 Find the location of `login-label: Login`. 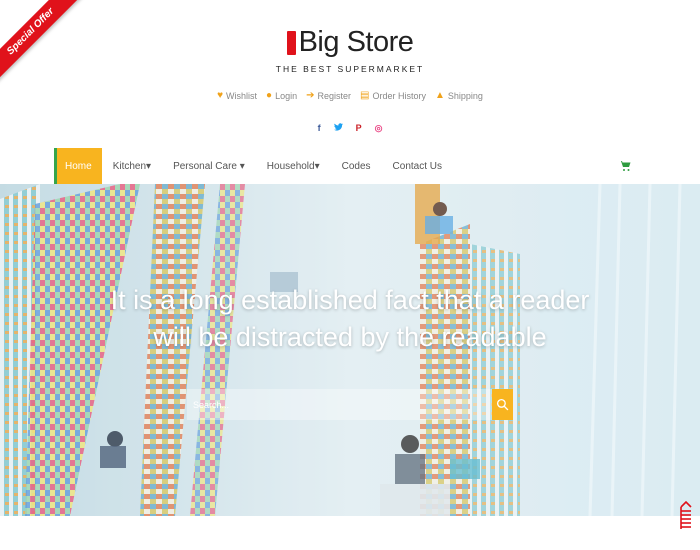

login-label: Login is located at coordinates (286, 95).